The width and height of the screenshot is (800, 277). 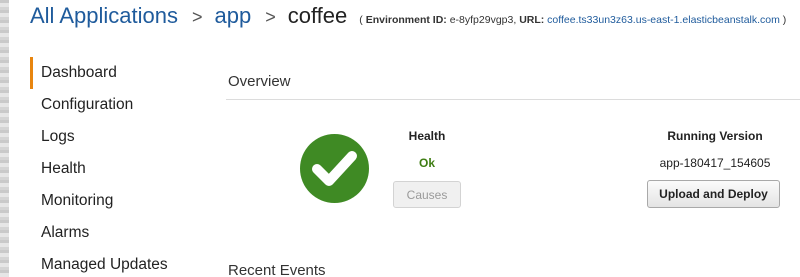 I want to click on overview-heading: Overview, so click(x=259, y=81).